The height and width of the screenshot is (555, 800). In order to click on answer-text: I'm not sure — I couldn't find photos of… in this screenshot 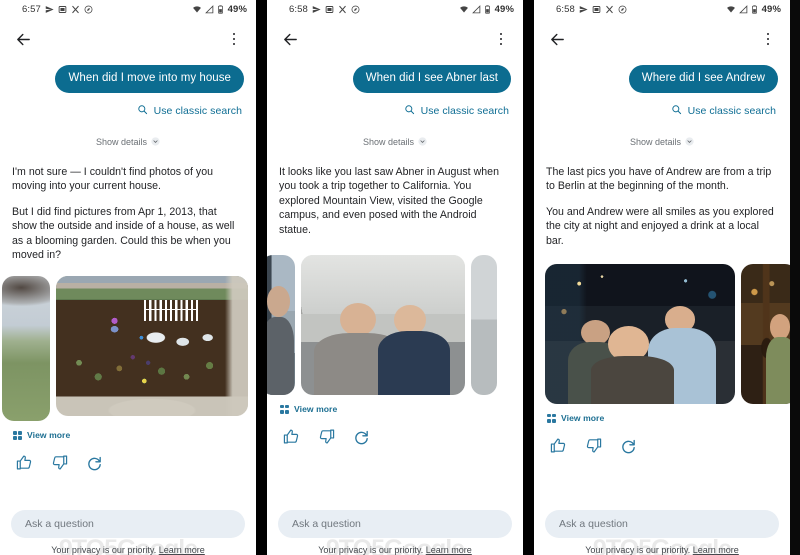, I will do `click(128, 206)`.